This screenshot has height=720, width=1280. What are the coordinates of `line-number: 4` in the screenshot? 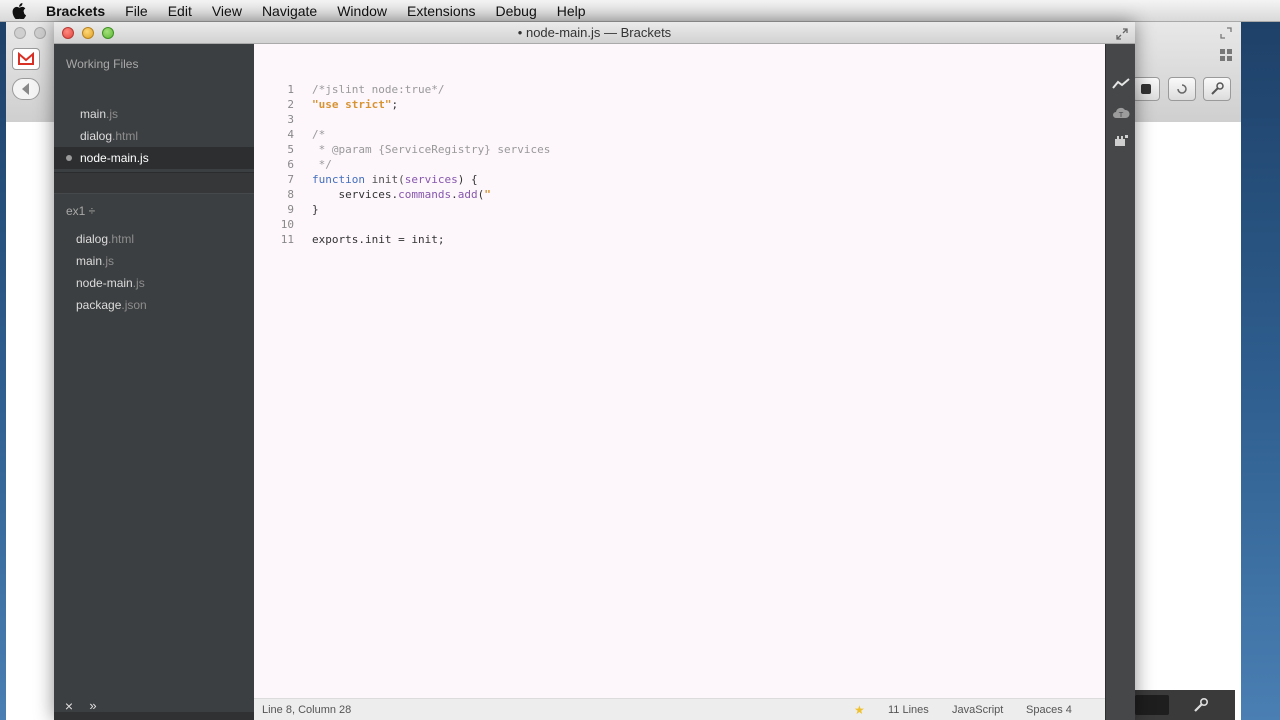 It's located at (290, 134).